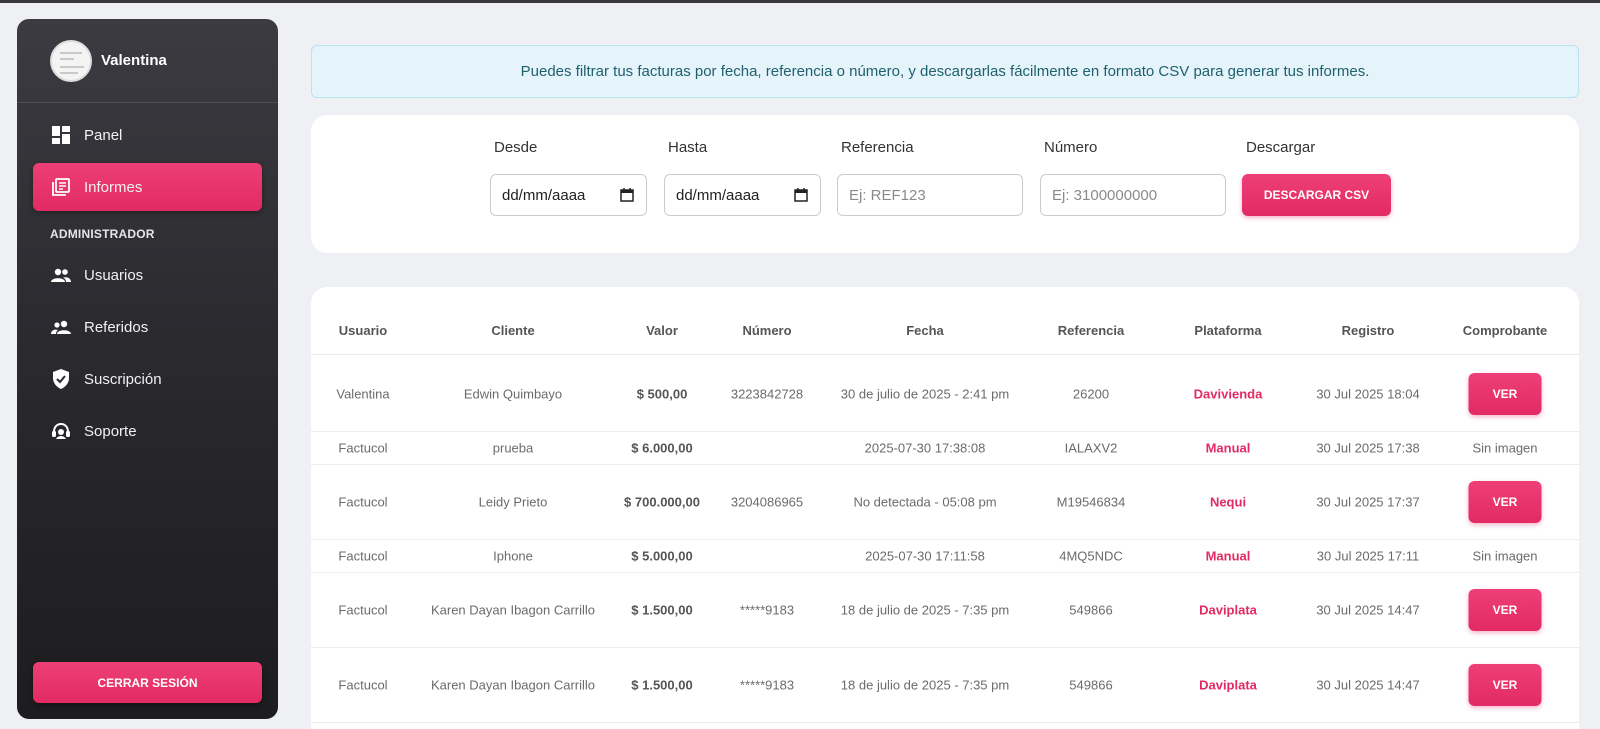 The image size is (1600, 729). I want to click on avatar, so click(71, 60).